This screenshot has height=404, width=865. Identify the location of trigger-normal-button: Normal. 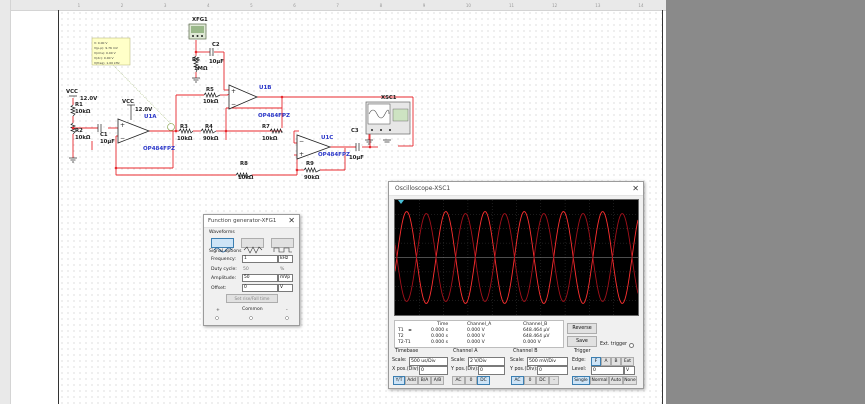
(599, 380).